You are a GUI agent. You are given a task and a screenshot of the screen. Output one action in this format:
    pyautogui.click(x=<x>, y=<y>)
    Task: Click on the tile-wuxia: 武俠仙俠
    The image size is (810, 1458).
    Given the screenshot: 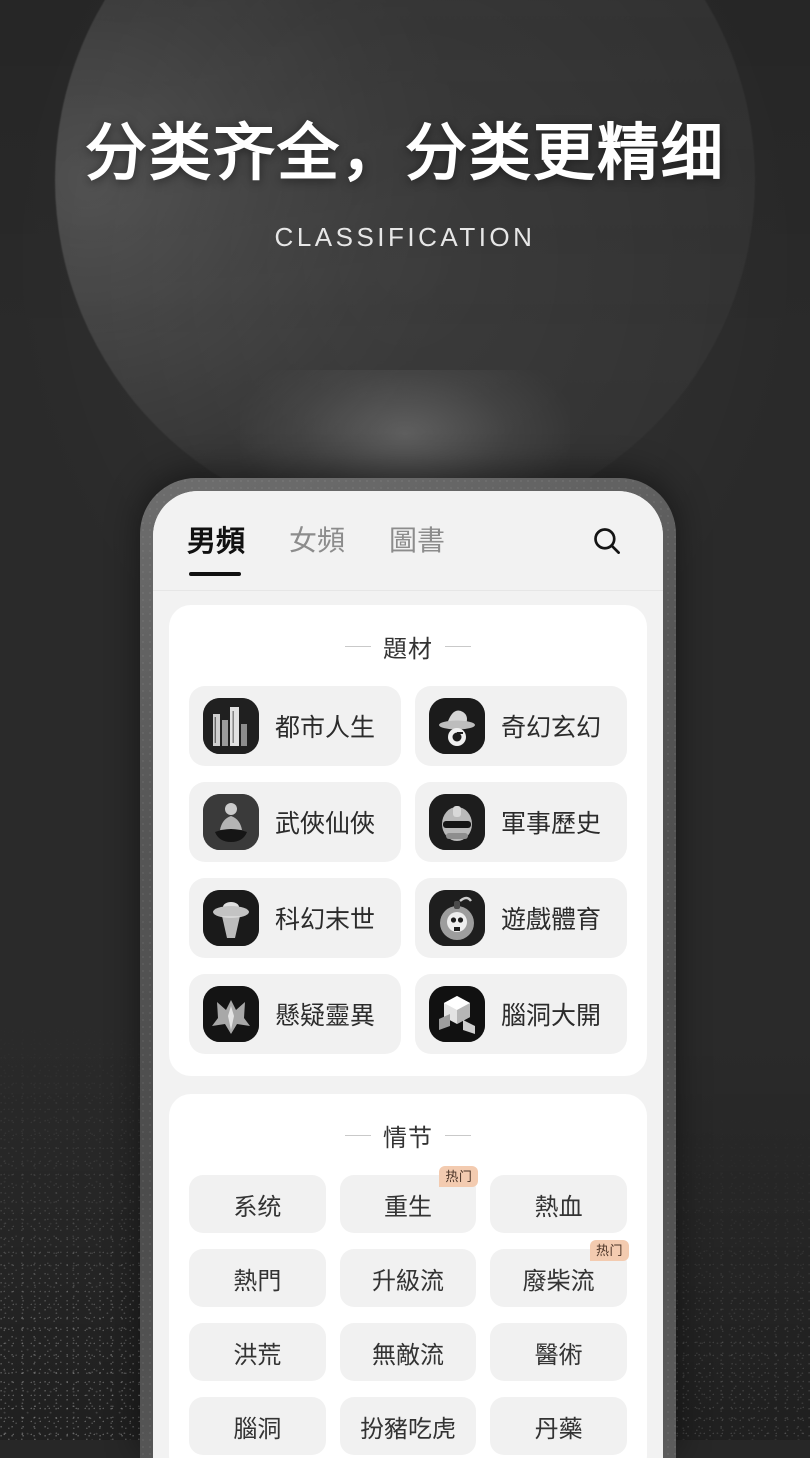 What is the action you would take?
    pyautogui.click(x=295, y=822)
    